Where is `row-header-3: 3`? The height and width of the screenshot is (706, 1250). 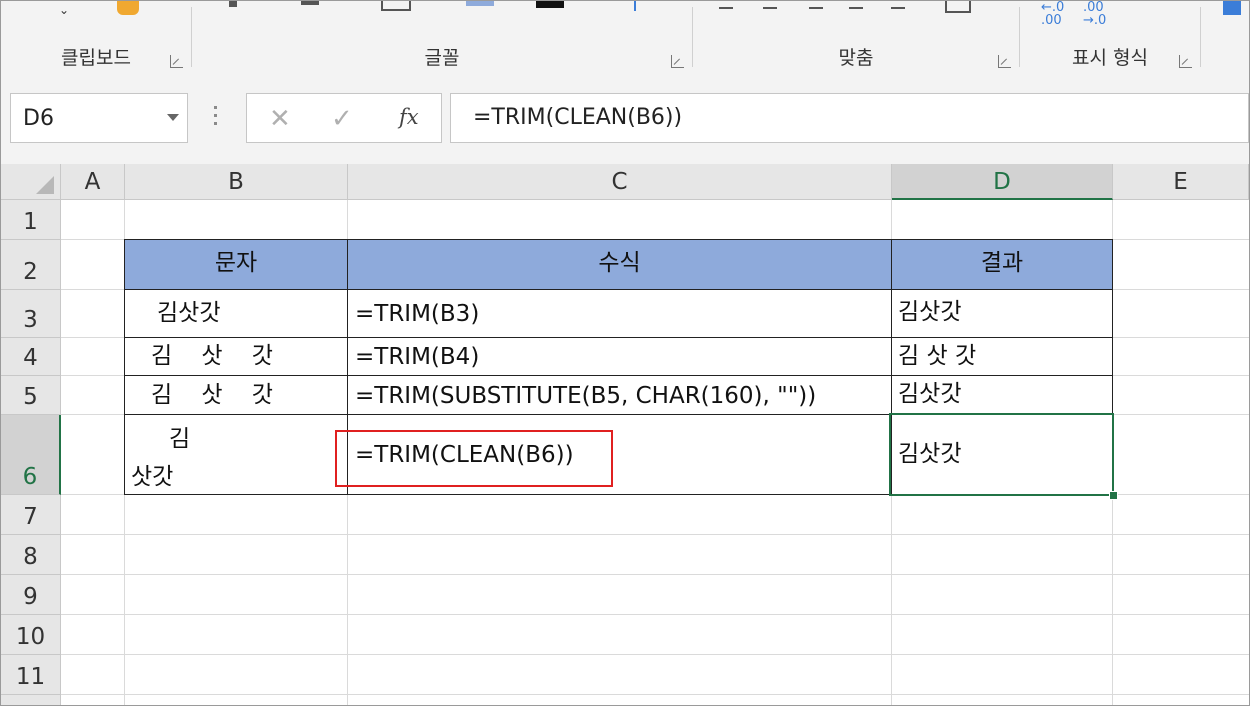 row-header-3: 3 is located at coordinates (31, 314).